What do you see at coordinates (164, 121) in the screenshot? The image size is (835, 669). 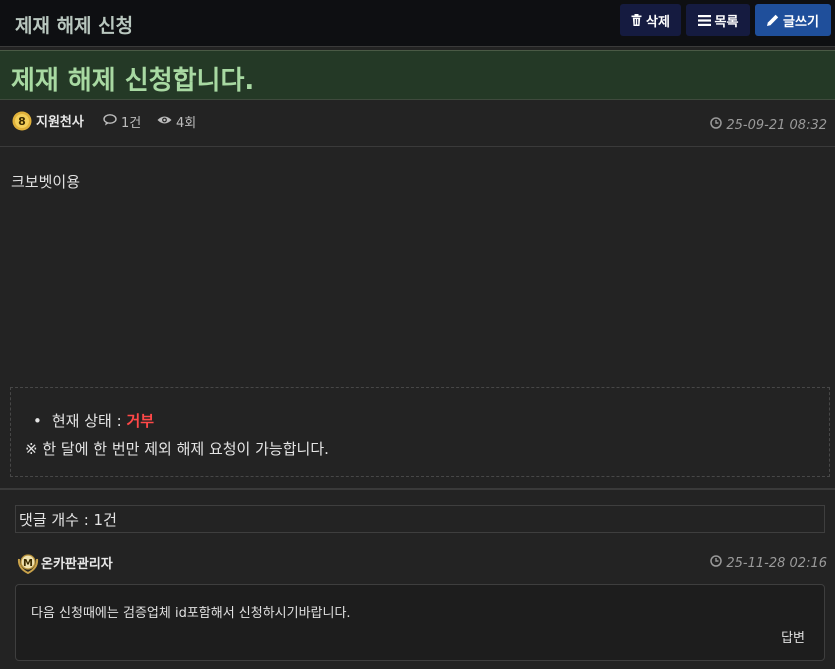 I see `eye-icon` at bounding box center [164, 121].